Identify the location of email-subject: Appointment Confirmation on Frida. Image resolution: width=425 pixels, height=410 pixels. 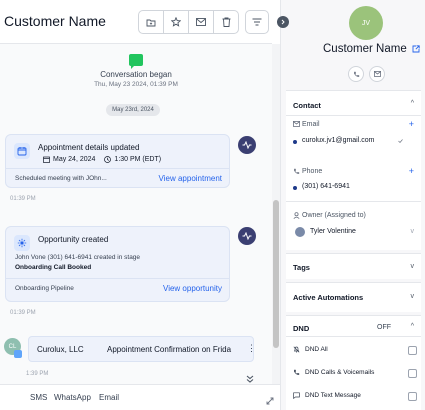
(169, 349).